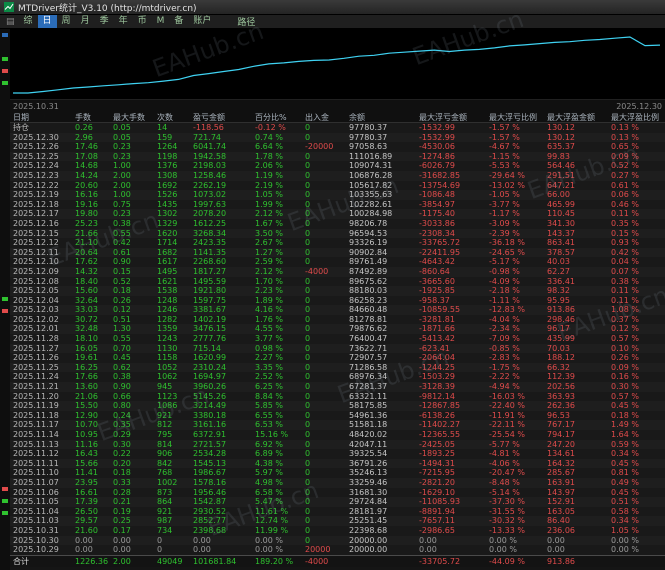 The width and height of the screenshot is (665, 570). What do you see at coordinates (86, 271) in the screenshot?
I see `cell-手数: 14.32` at bounding box center [86, 271].